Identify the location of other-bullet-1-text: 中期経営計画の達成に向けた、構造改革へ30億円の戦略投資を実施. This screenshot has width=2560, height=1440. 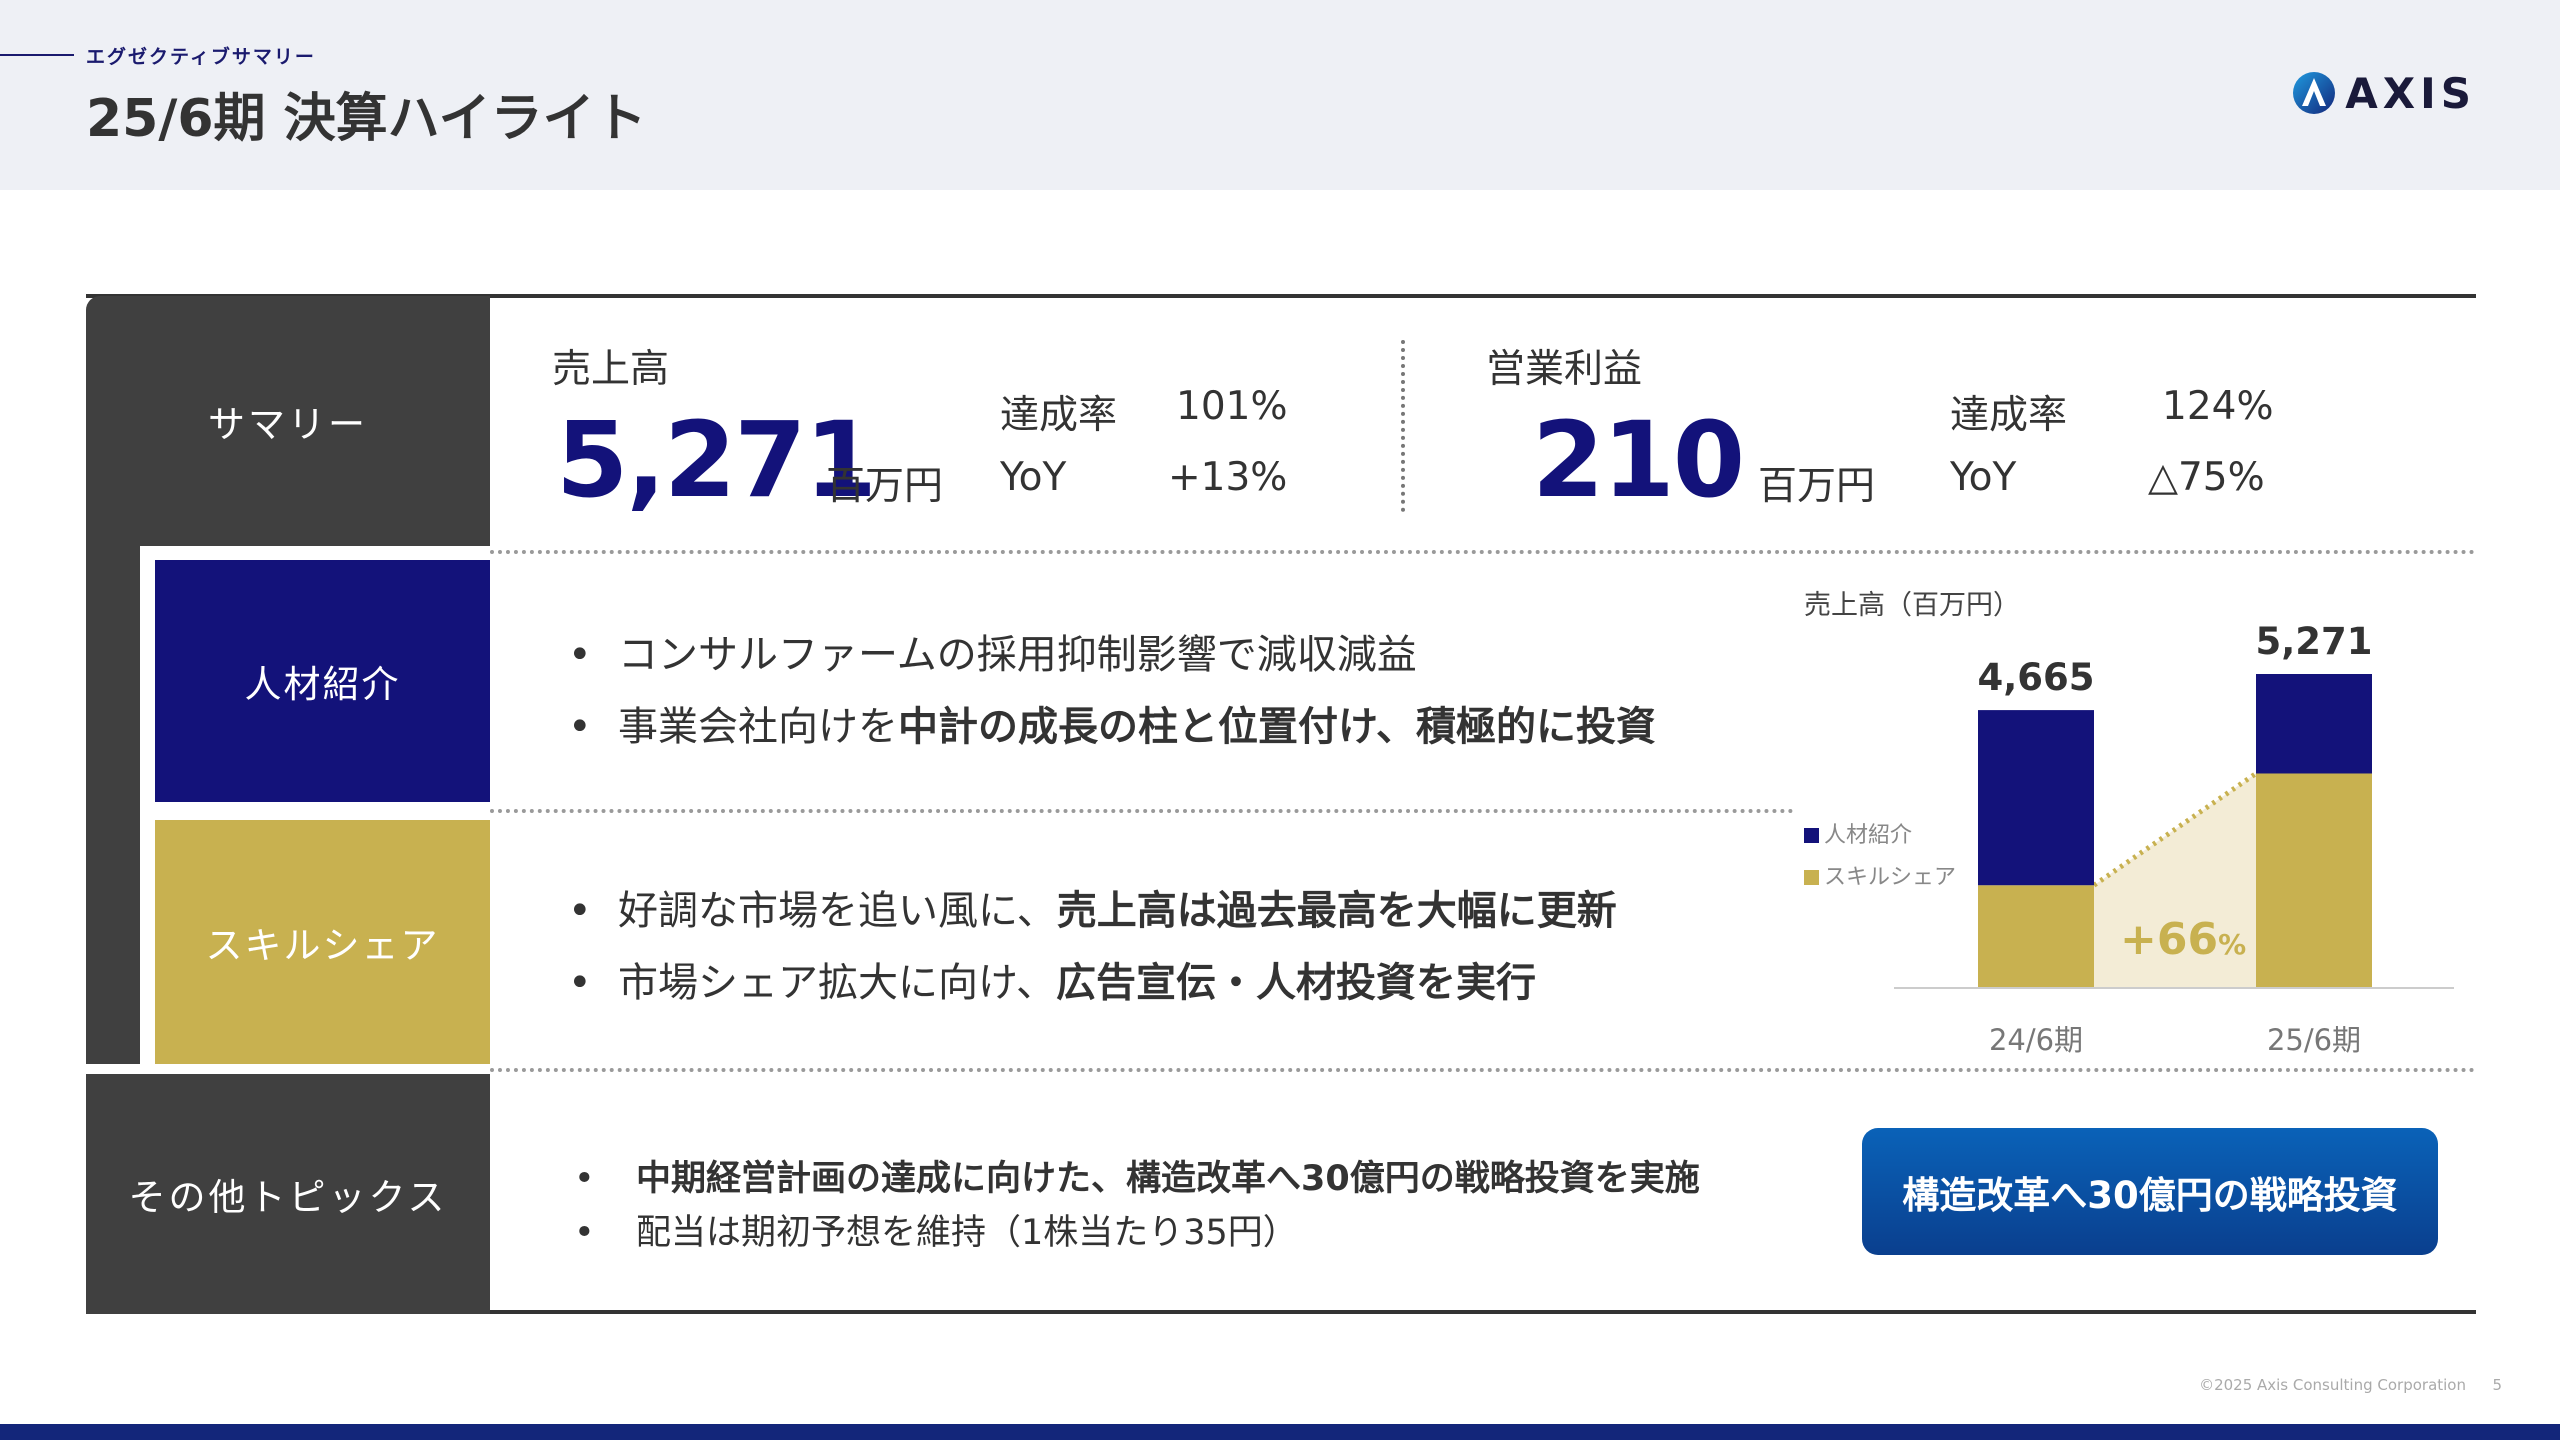
(1168, 1179).